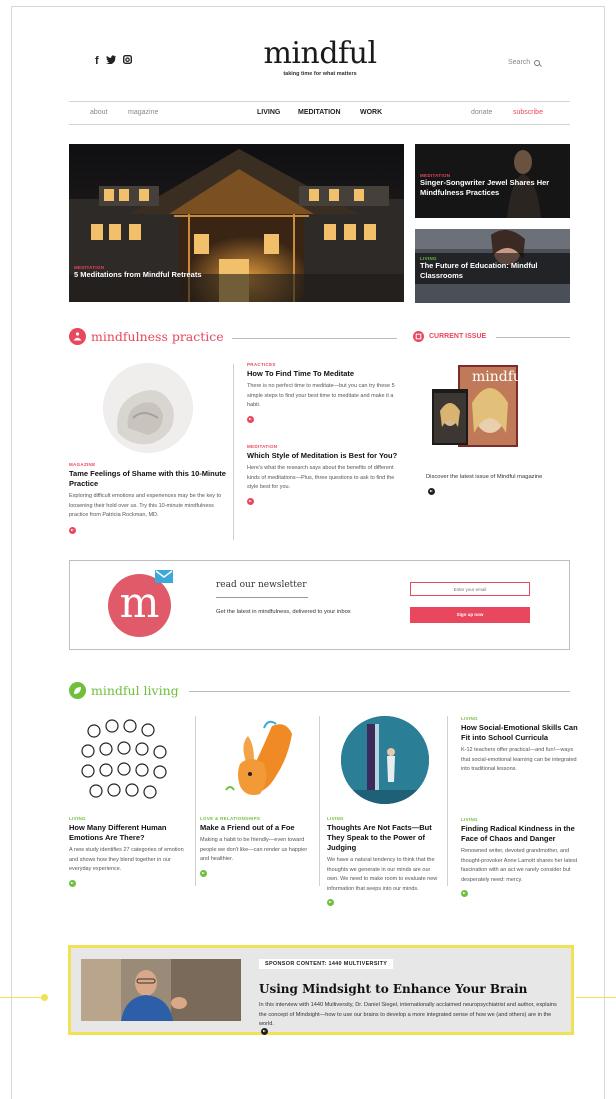 This screenshot has width=616, height=1099. Describe the element at coordinates (157, 336) in the screenshot. I see `practice-heading: mindfulness practice` at that location.